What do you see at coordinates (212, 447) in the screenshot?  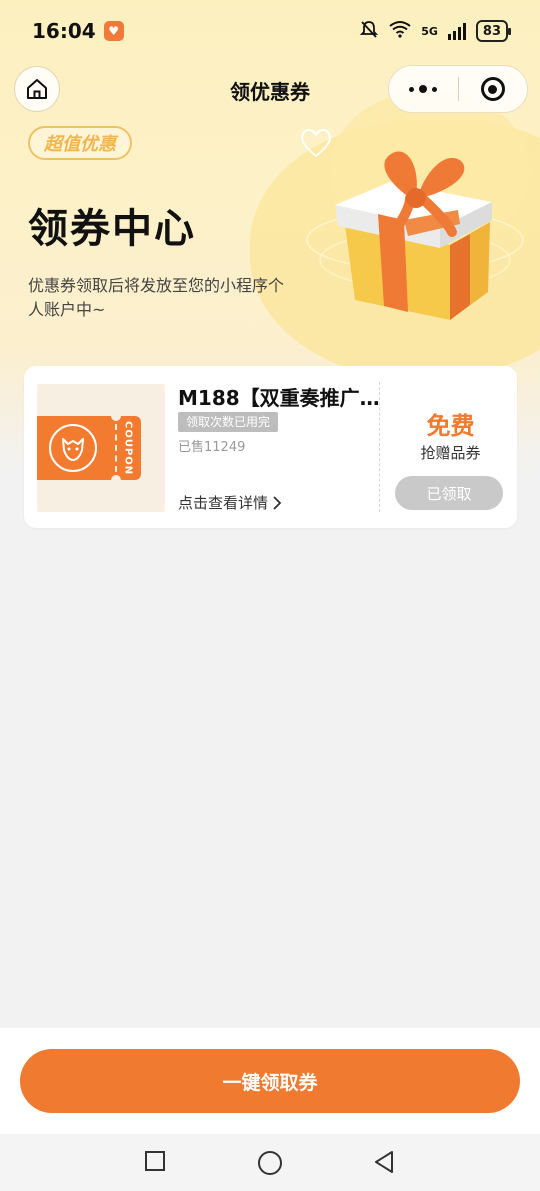 I see `sold-count: 已售11249` at bounding box center [212, 447].